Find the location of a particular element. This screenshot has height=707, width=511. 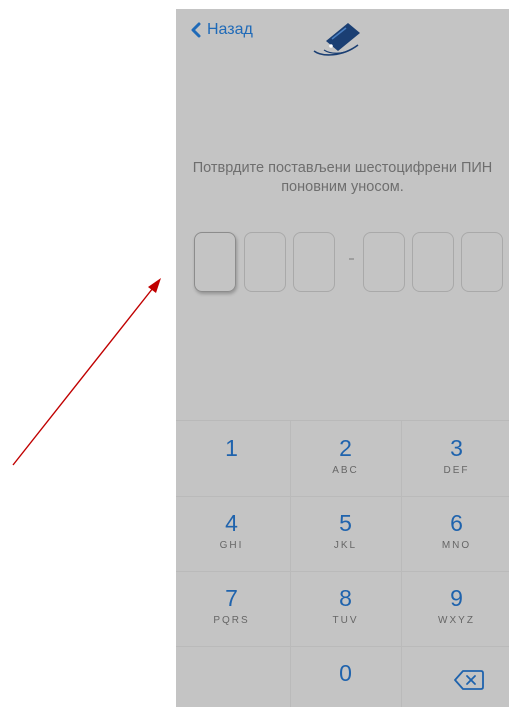

key-0: 0 is located at coordinates (345, 676).